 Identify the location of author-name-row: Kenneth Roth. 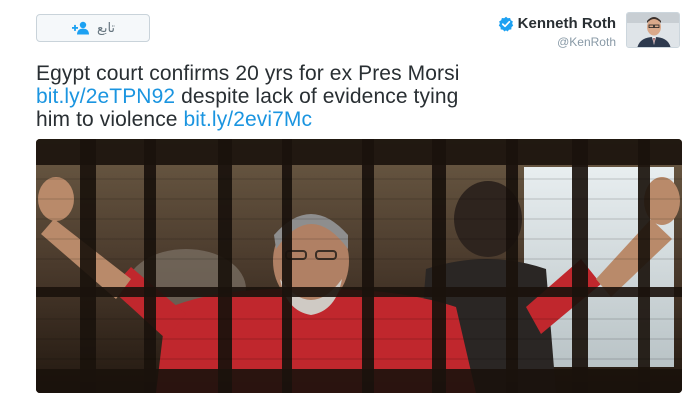
(557, 23).